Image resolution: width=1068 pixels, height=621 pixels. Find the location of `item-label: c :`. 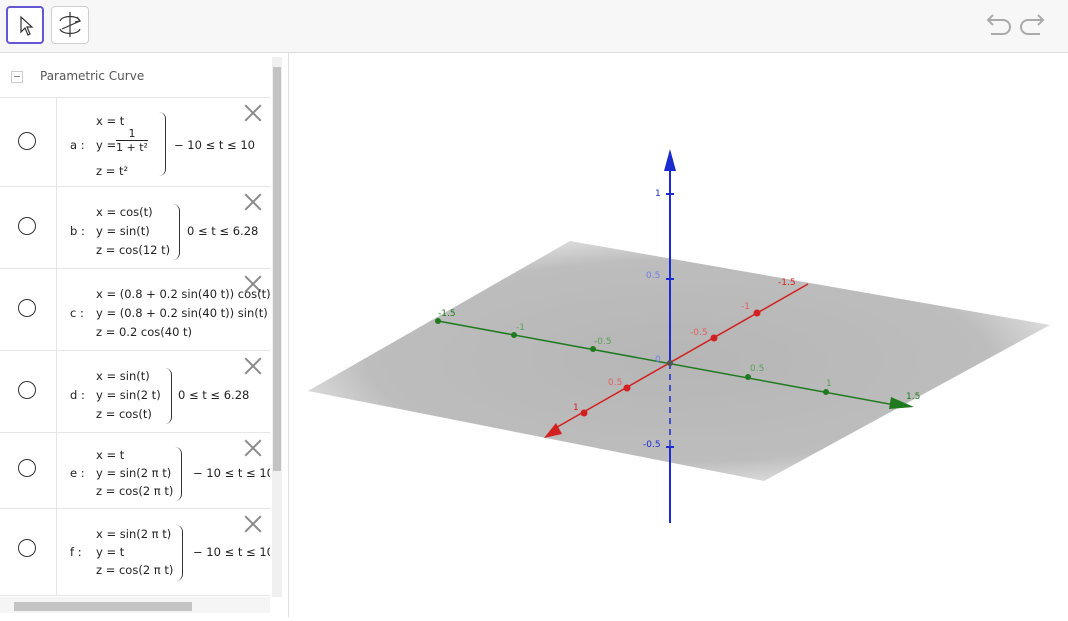

item-label: c : is located at coordinates (77, 313).